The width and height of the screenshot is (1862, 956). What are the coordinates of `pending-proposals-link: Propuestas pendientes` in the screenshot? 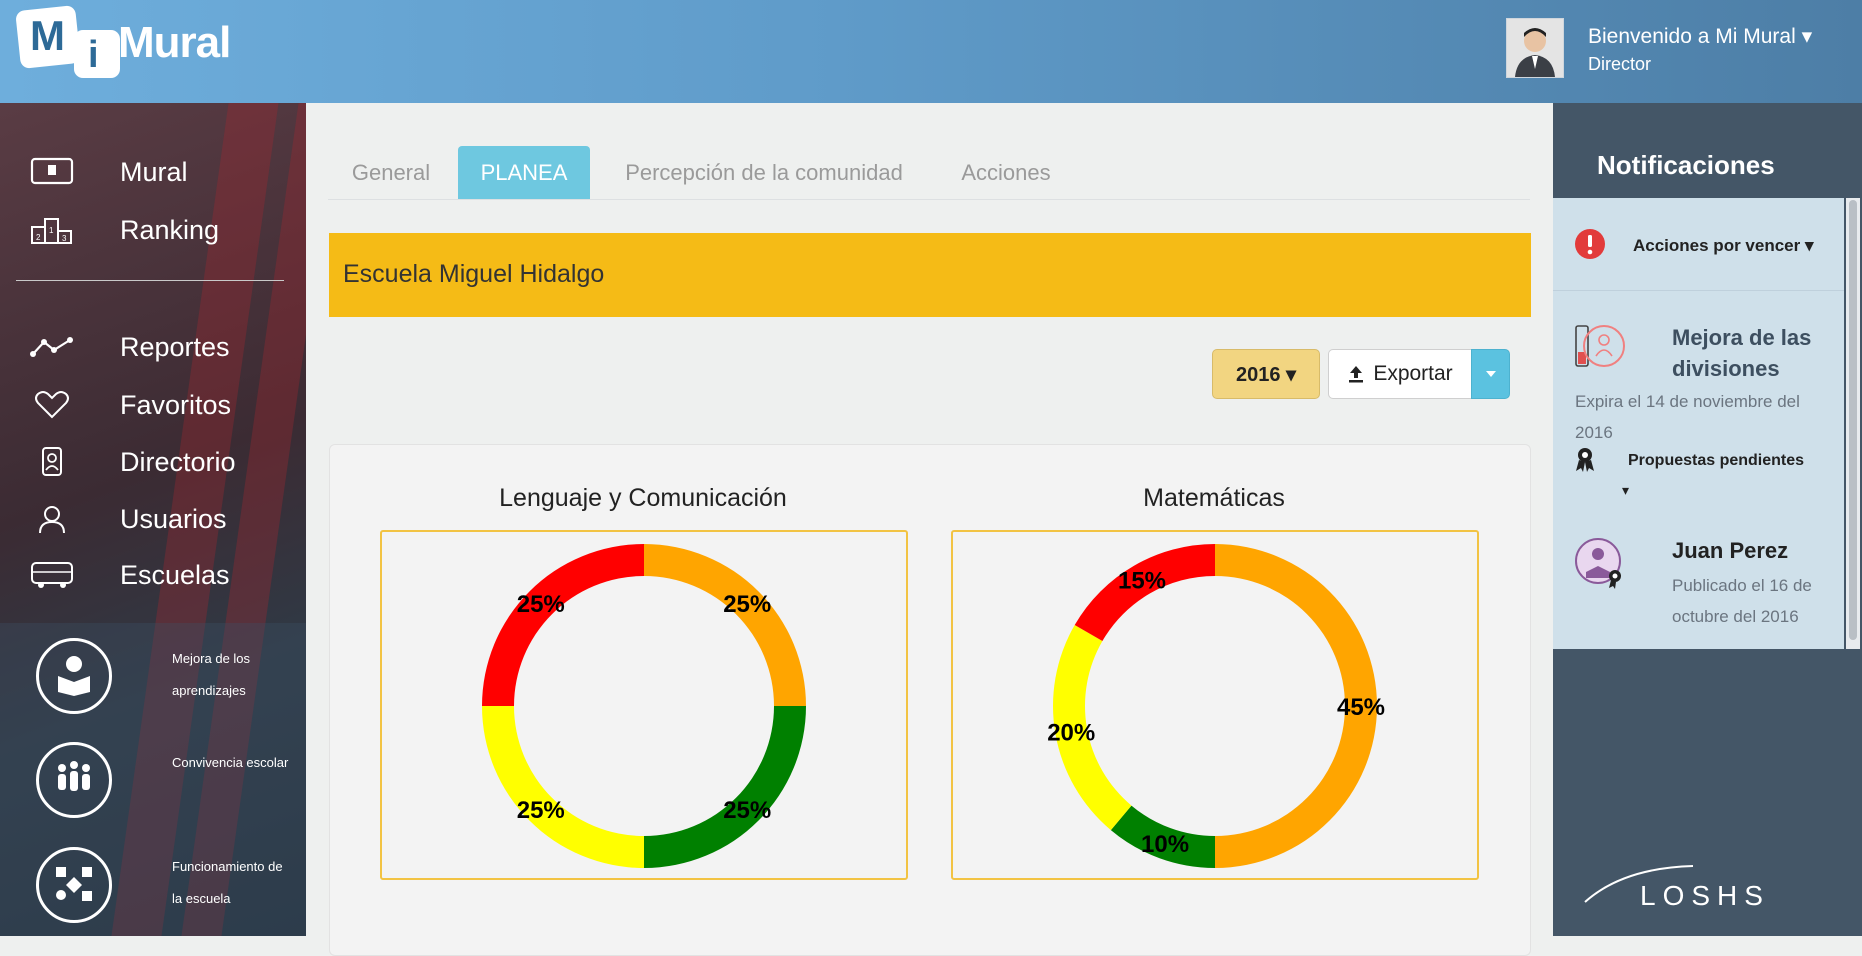 It's located at (1716, 461).